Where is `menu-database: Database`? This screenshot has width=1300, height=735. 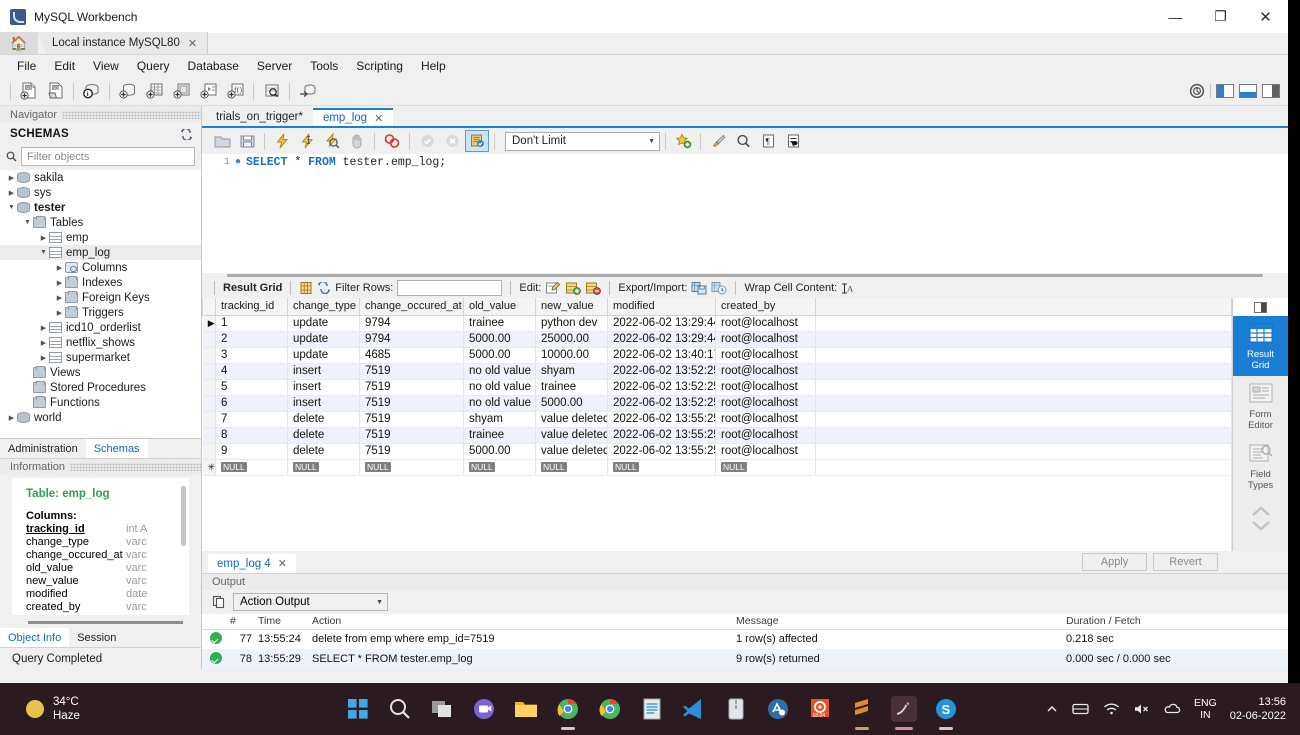 menu-database: Database is located at coordinates (213, 66).